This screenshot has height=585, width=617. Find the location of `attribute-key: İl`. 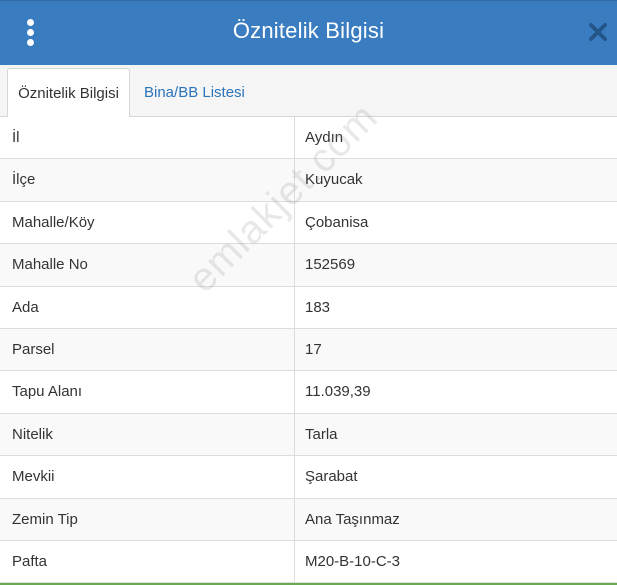

attribute-key: İl is located at coordinates (16, 137).